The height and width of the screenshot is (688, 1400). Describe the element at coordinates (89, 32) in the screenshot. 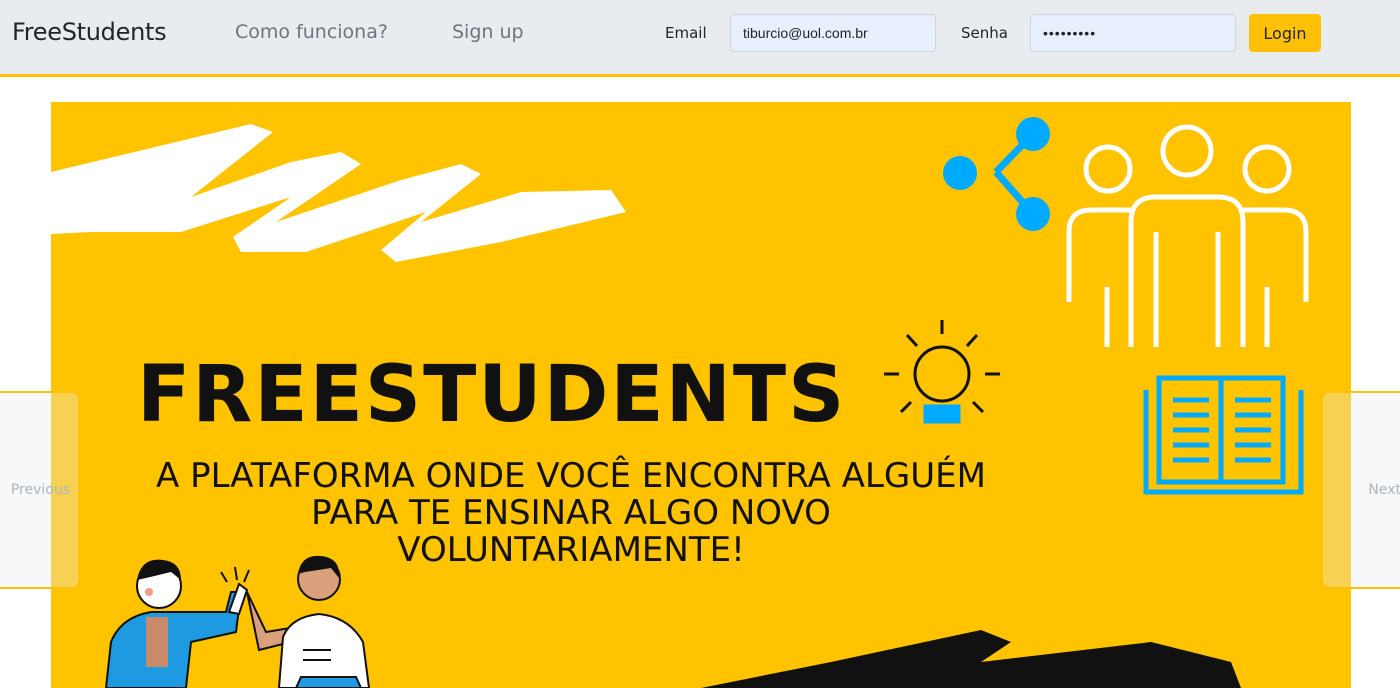

I see `brand-logo: FreeStudents` at that location.